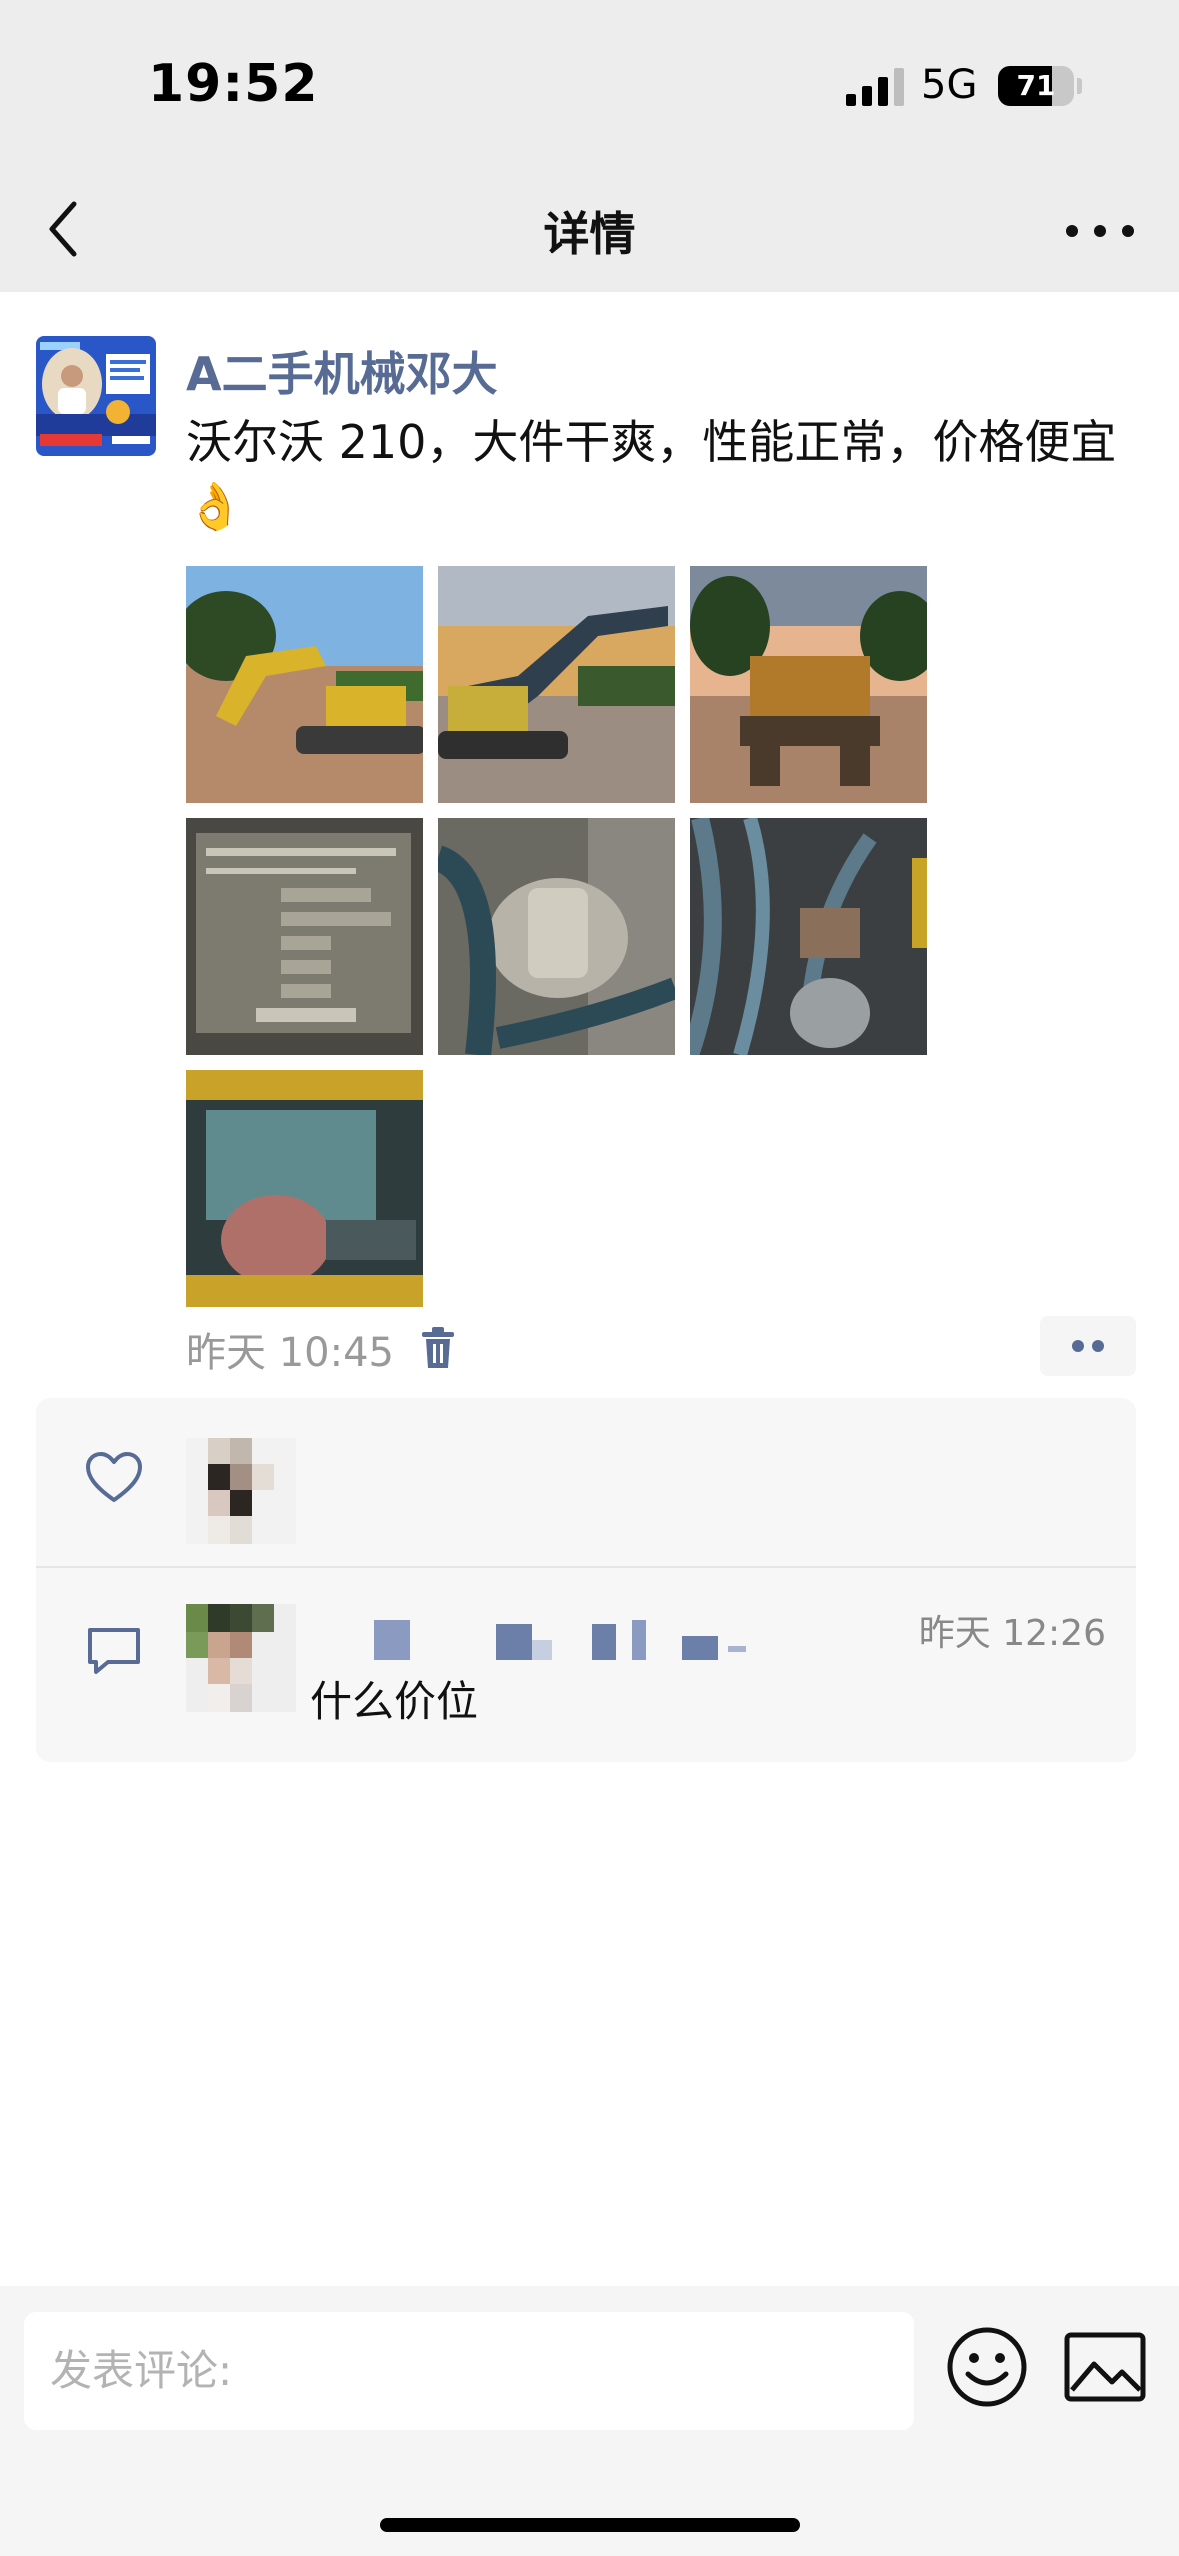 The height and width of the screenshot is (2556, 1179). Describe the element at coordinates (469, 2371) in the screenshot. I see `comment-input: 发表评论:` at that location.